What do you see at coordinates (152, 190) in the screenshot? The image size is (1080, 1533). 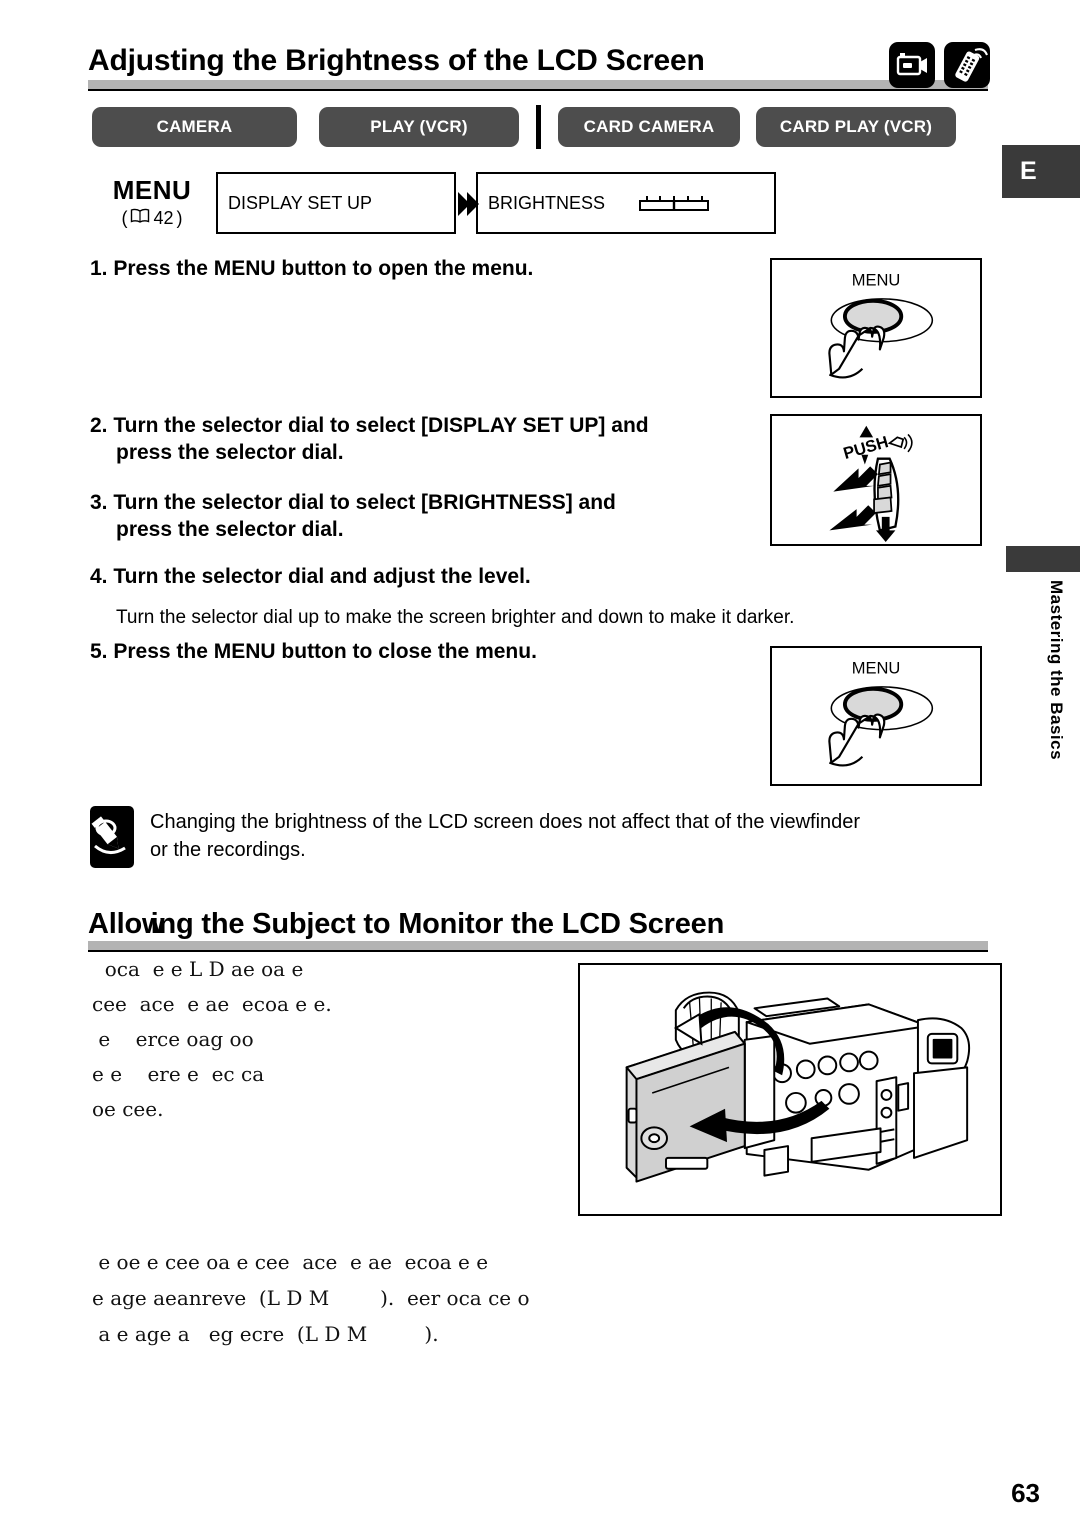 I see `menu-word: MENU` at bounding box center [152, 190].